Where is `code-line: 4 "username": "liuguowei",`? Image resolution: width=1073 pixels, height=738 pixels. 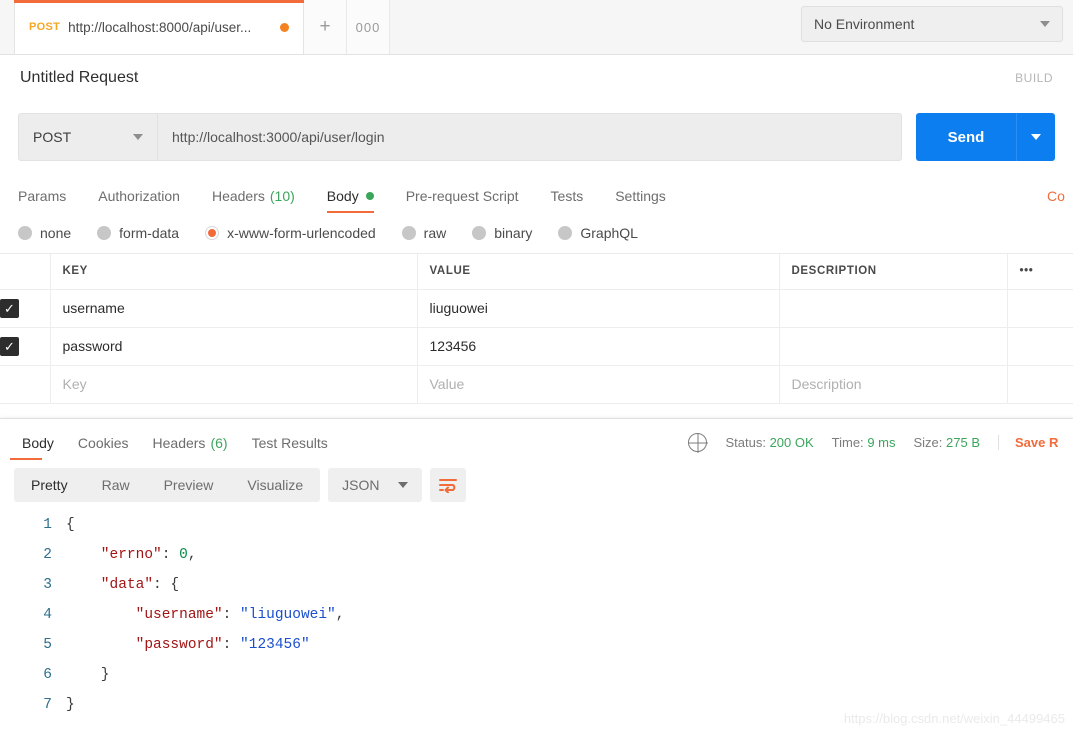 code-line: 4 "username": "liuguowei", is located at coordinates (536, 615).